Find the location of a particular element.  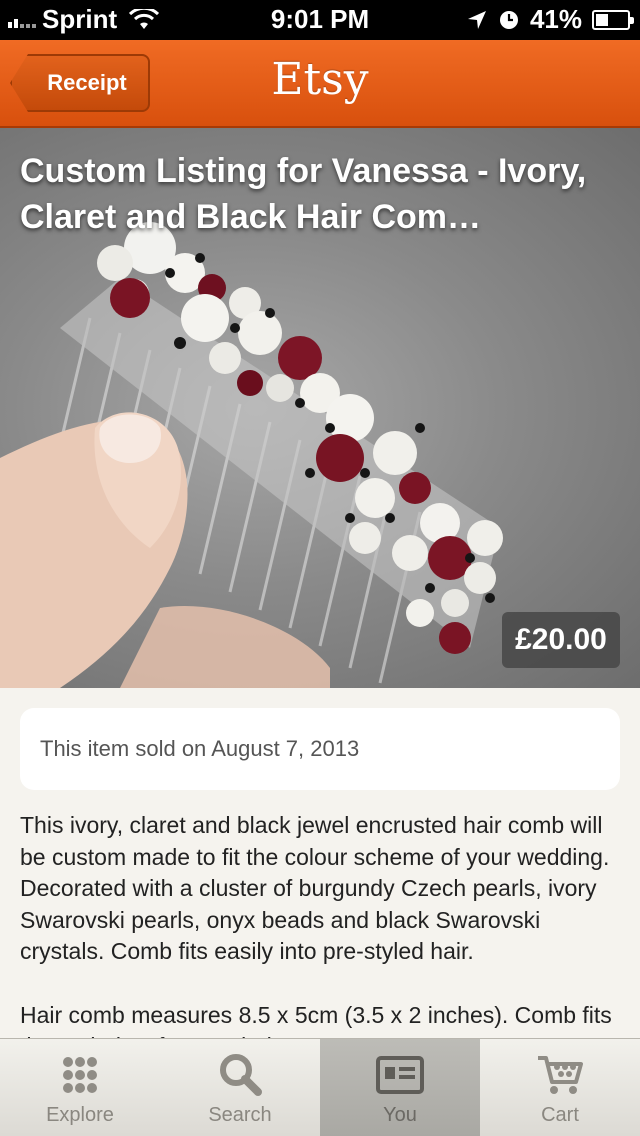

battery-level is located at coordinates (602, 19).